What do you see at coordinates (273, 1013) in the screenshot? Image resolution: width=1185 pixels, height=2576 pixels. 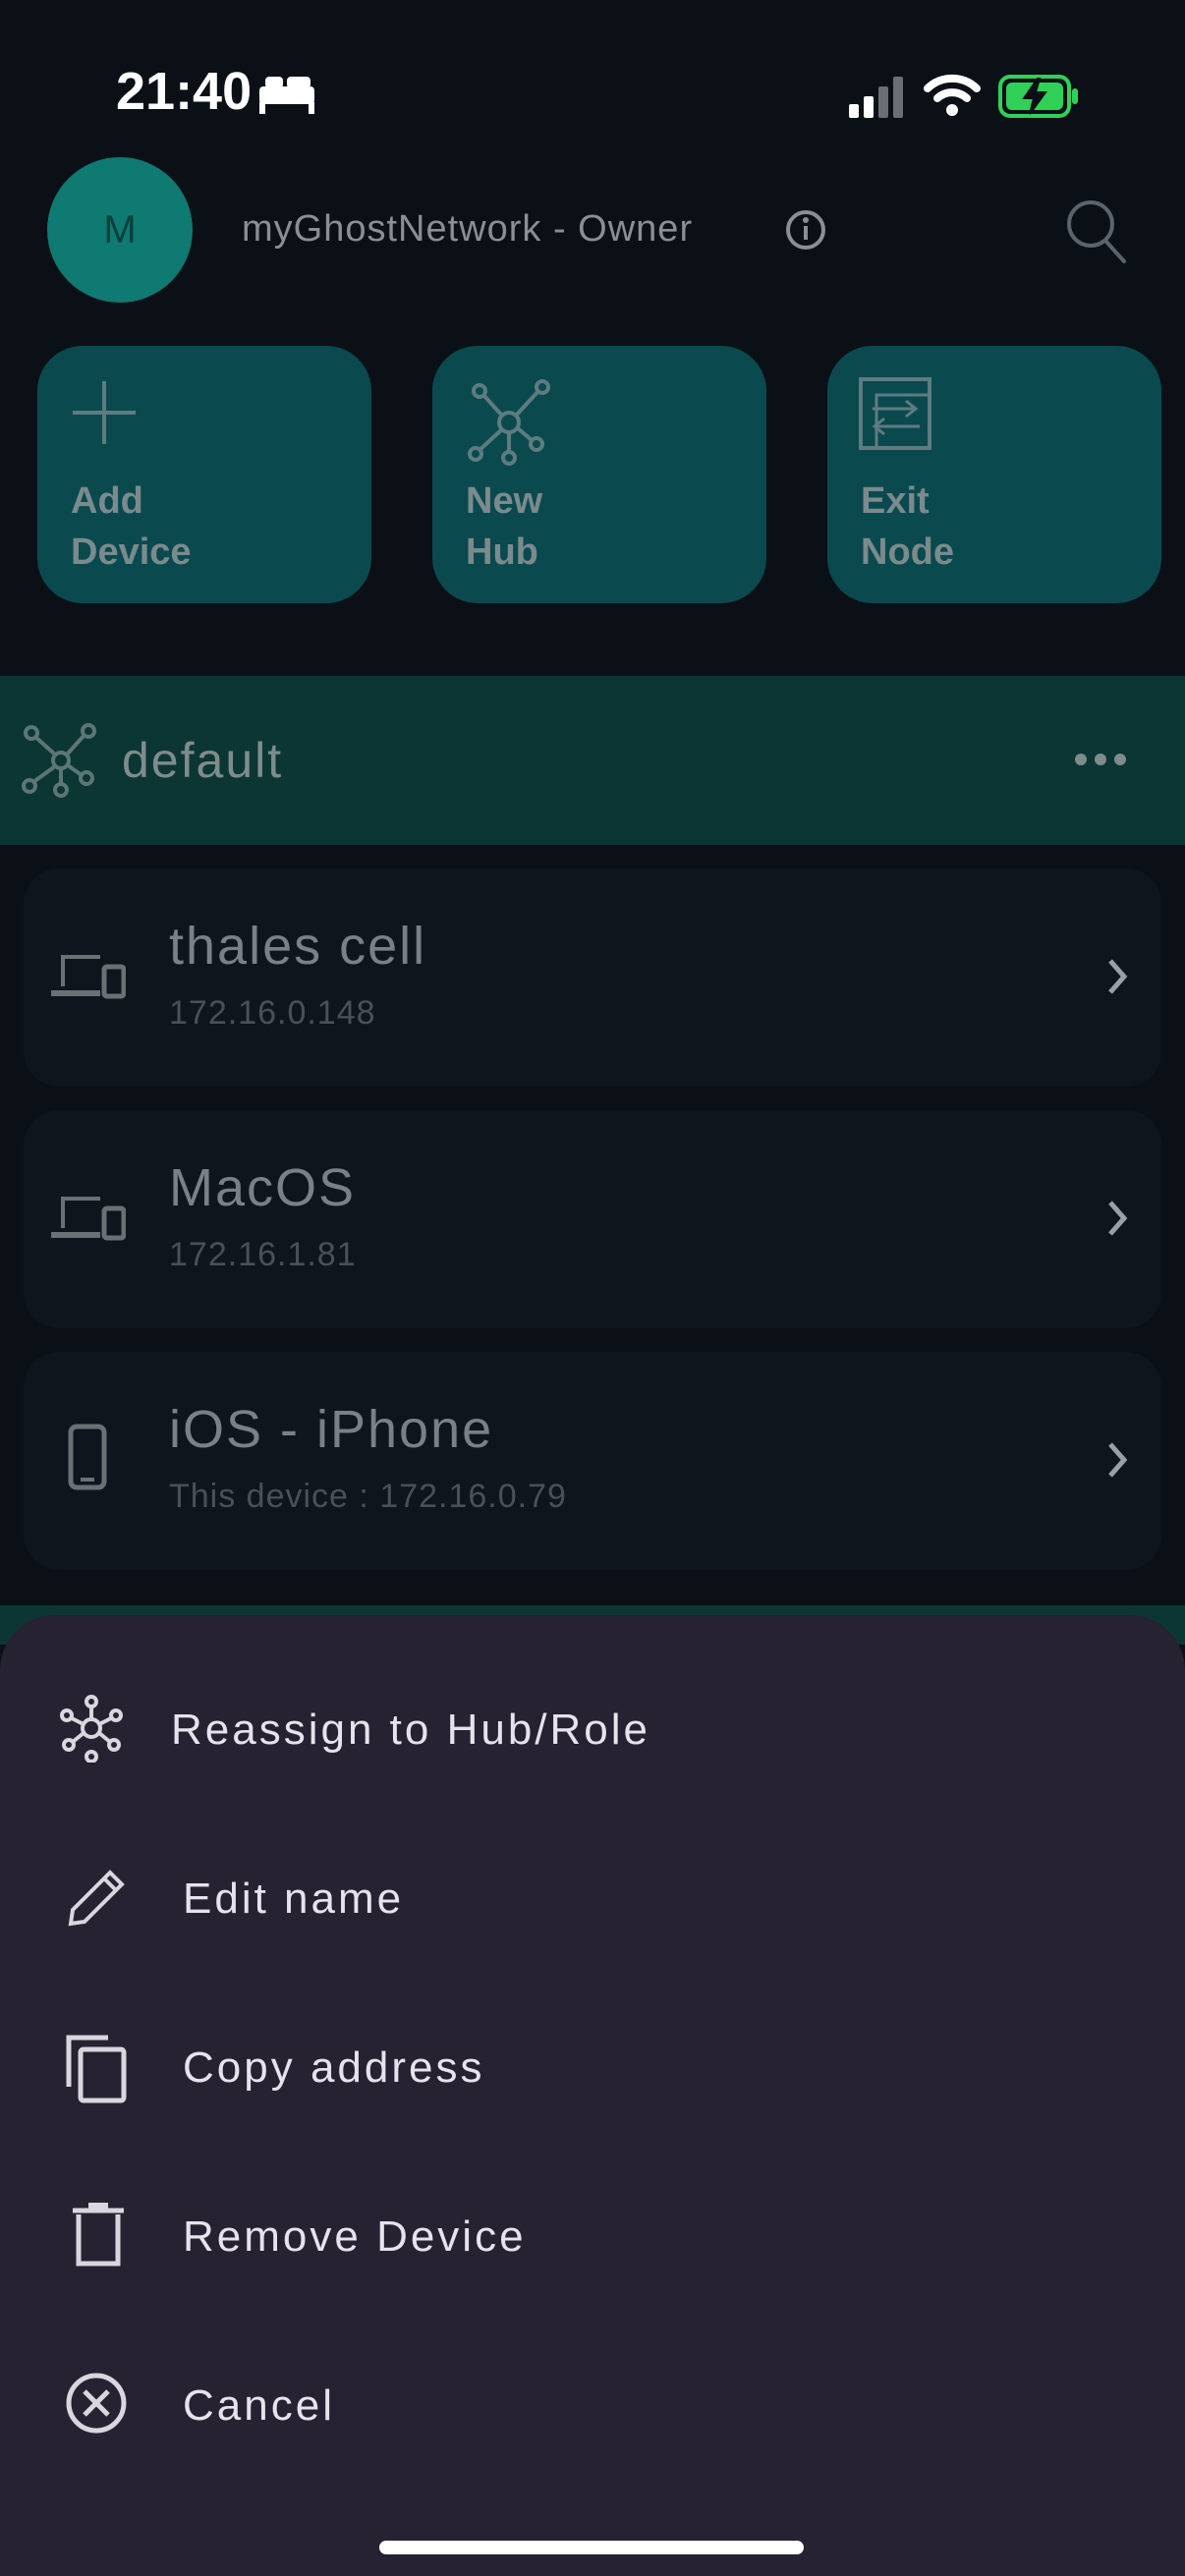 I see `device-address: 172.16.0.148` at bounding box center [273, 1013].